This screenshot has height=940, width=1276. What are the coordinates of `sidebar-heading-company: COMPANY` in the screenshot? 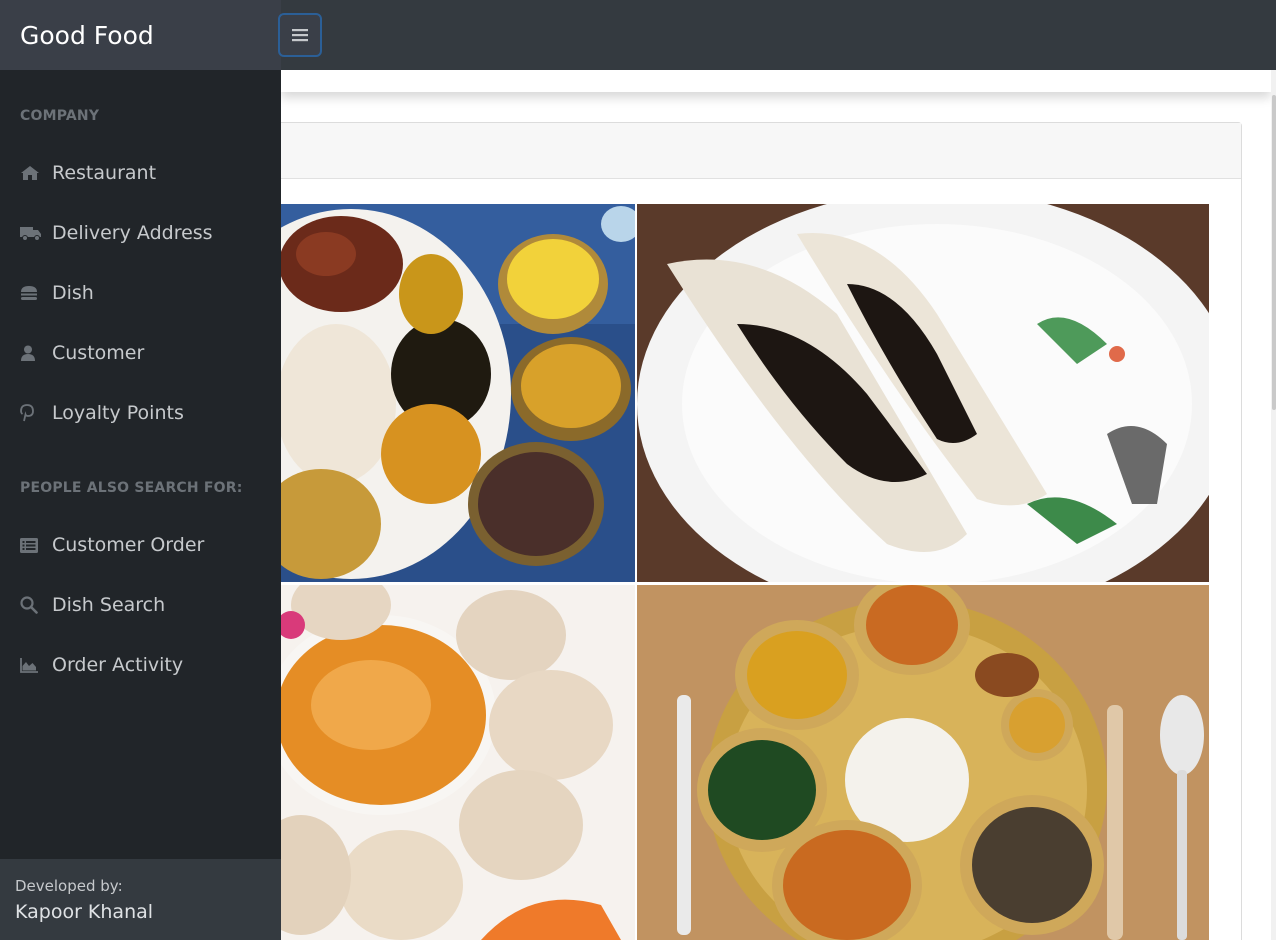 It's located at (60, 116).